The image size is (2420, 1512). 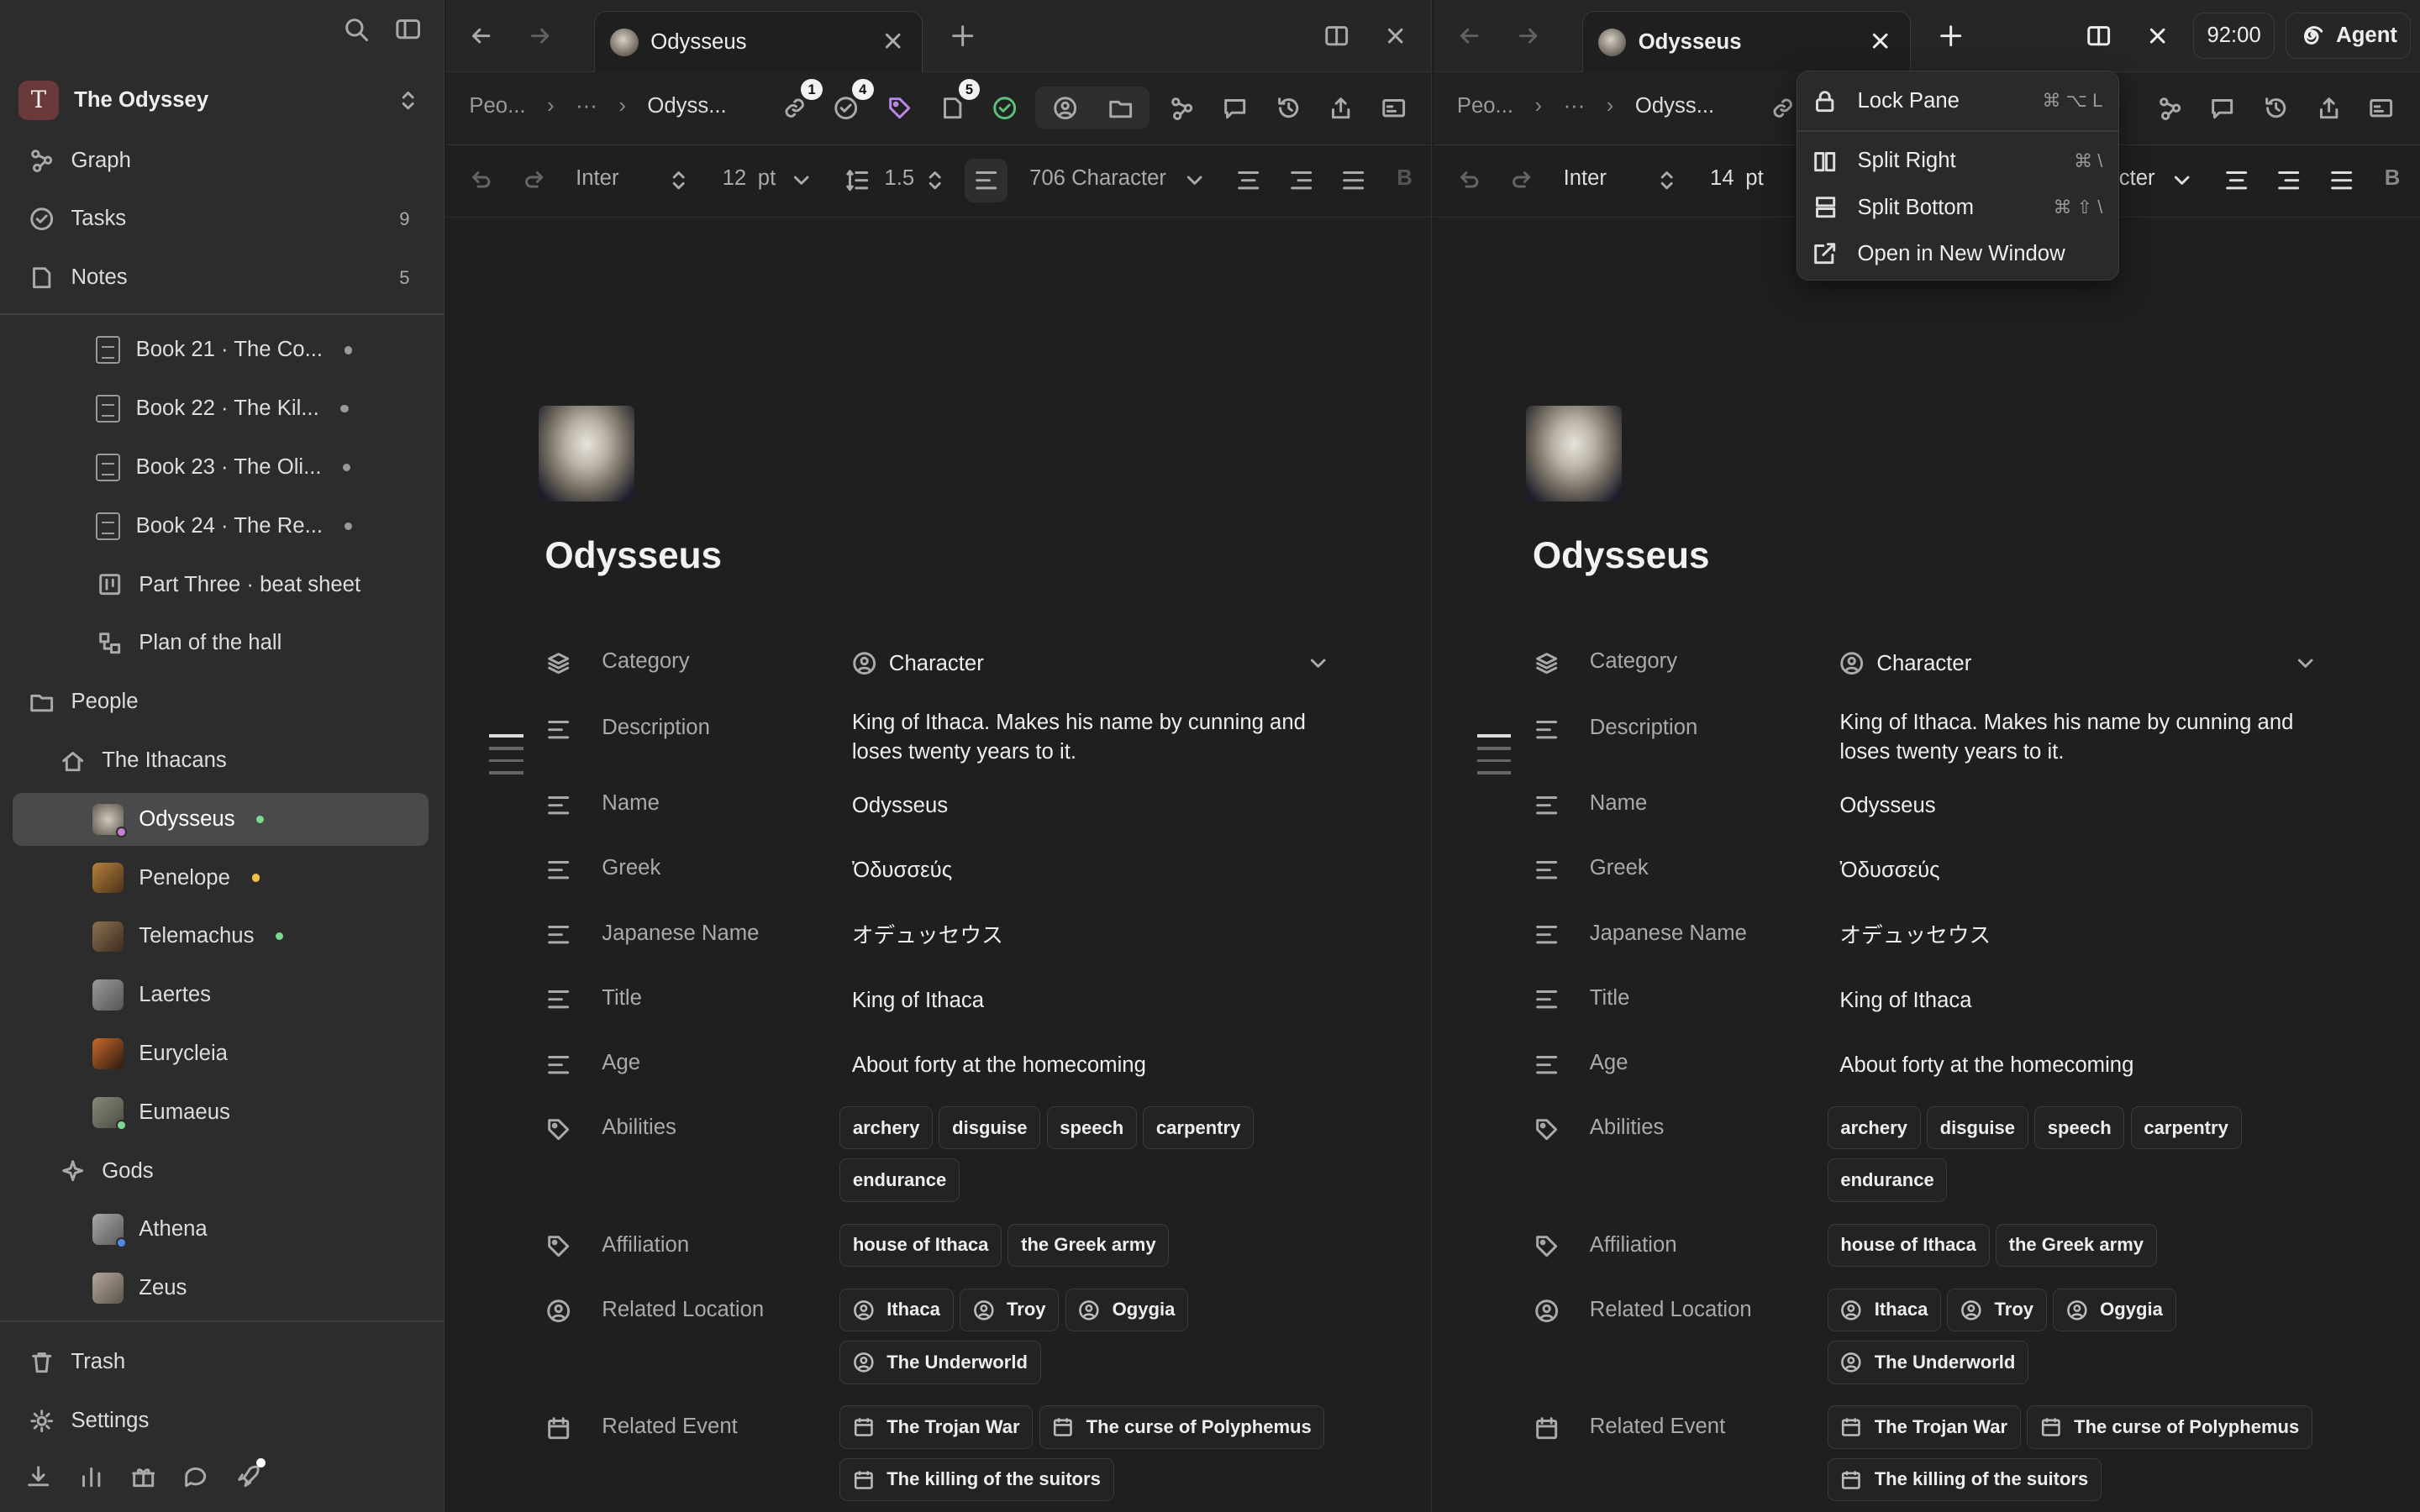 I want to click on tag-icon, so click(x=900, y=108).